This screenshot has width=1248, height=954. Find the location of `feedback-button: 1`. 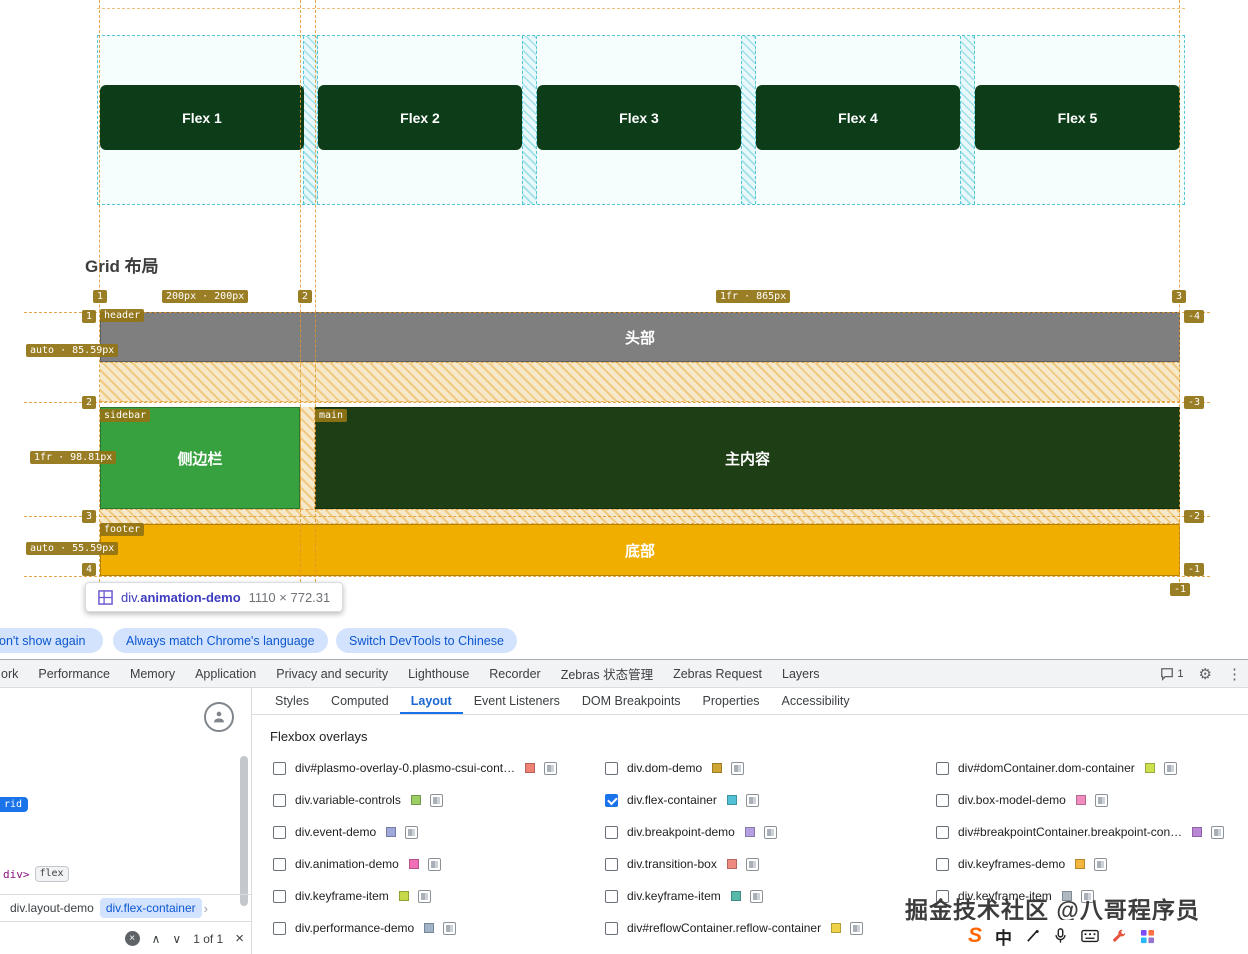

feedback-button: 1 is located at coordinates (1172, 674).